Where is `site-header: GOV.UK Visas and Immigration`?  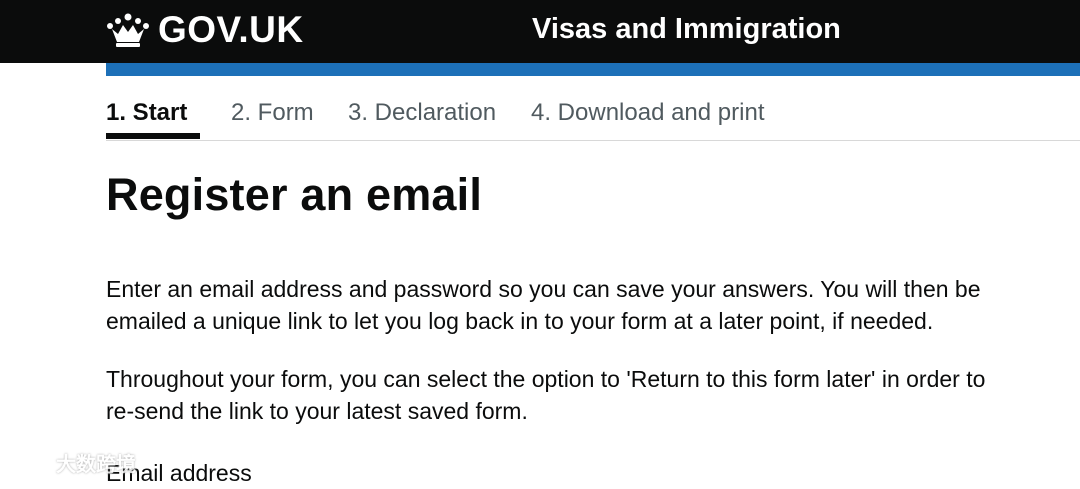
site-header: GOV.UK Visas and Immigration is located at coordinates (540, 31).